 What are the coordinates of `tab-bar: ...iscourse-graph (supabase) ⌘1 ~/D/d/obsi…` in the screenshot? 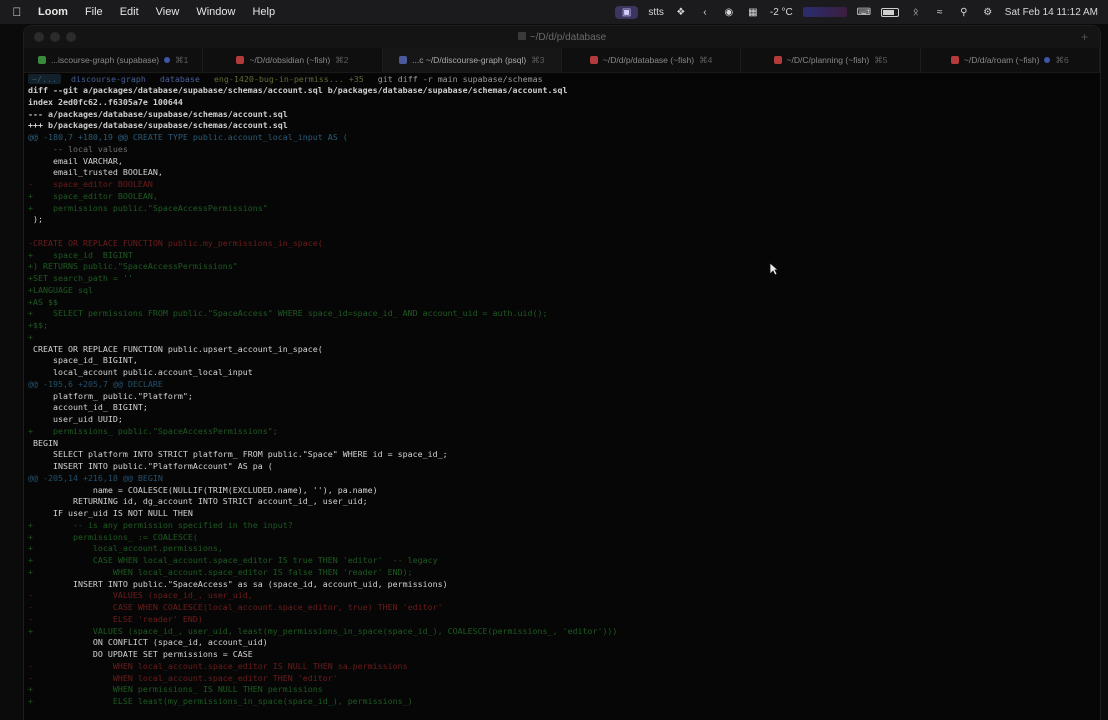 It's located at (562, 60).